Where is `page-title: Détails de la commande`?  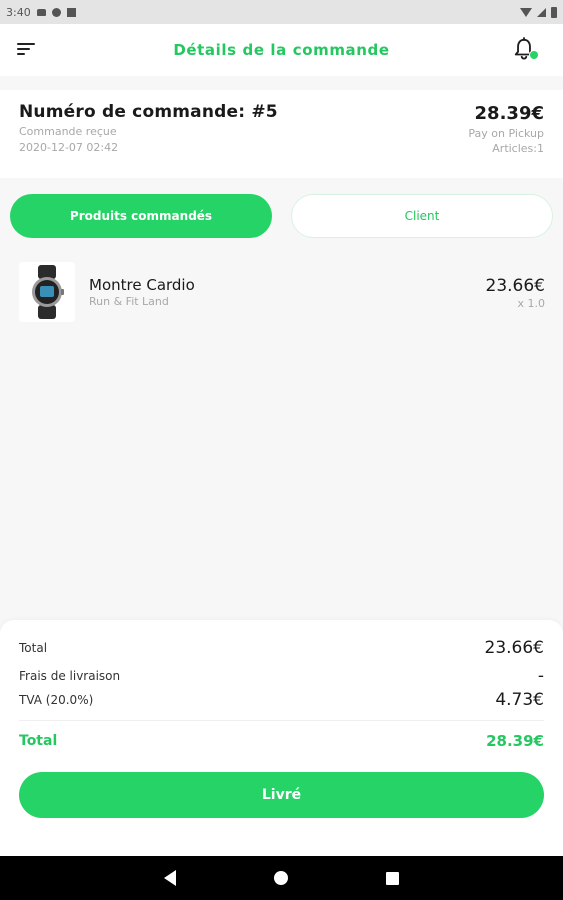
page-title: Détails de la commande is located at coordinates (281, 50).